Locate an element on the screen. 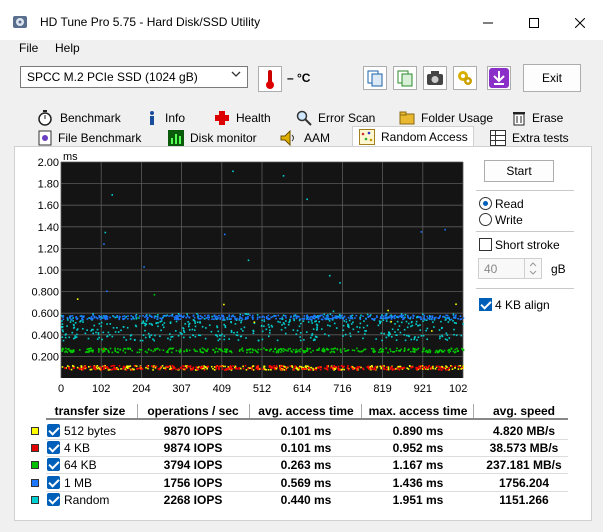 The width and height of the screenshot is (603, 532). start-button: Start is located at coordinates (519, 171).